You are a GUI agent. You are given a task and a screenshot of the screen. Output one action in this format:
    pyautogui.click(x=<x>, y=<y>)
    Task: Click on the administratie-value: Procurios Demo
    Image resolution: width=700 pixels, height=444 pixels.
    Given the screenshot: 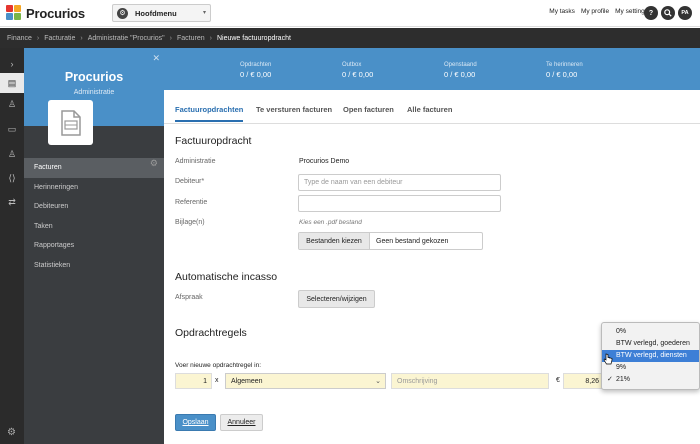 What is the action you would take?
    pyautogui.click(x=324, y=161)
    